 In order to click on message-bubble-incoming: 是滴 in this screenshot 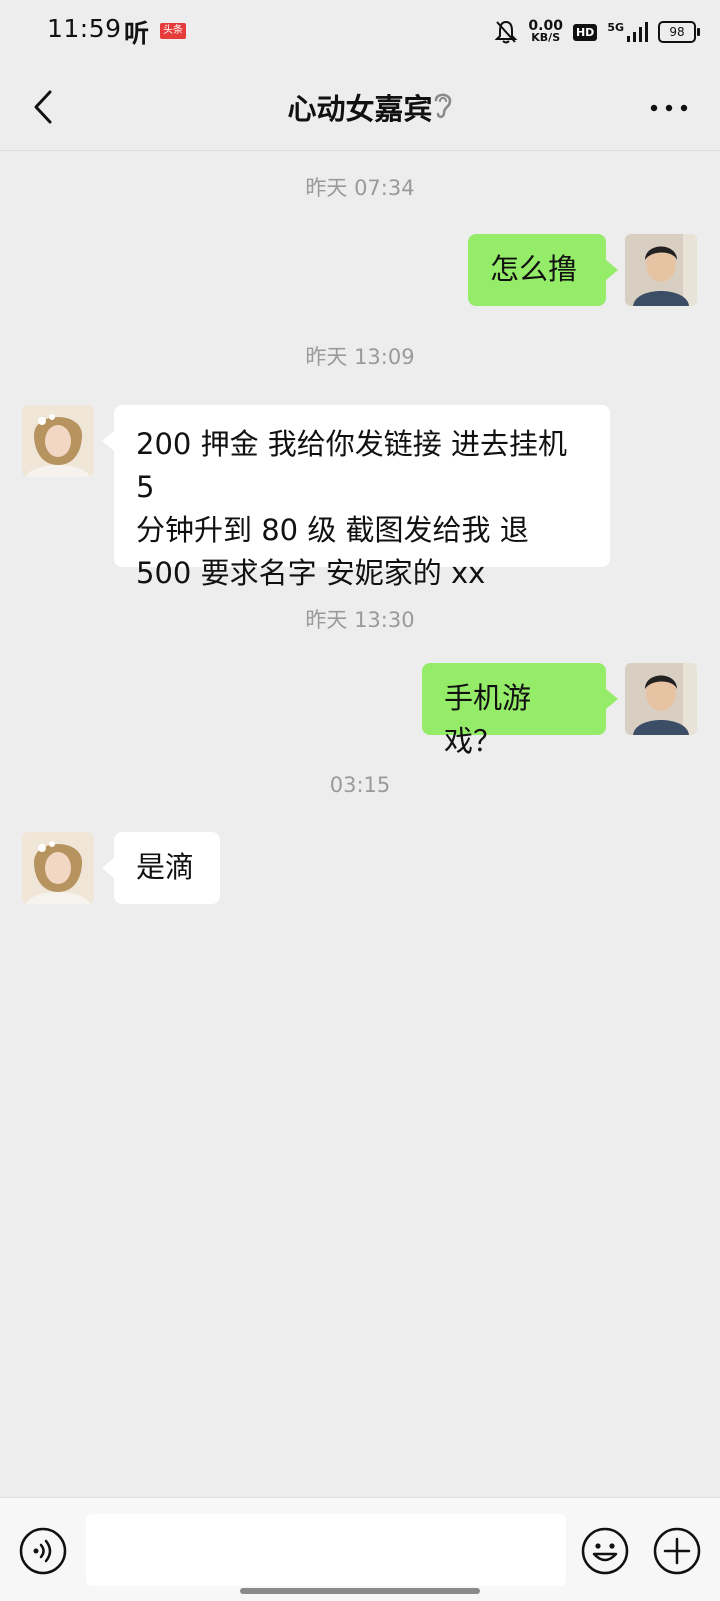, I will do `click(161, 868)`.